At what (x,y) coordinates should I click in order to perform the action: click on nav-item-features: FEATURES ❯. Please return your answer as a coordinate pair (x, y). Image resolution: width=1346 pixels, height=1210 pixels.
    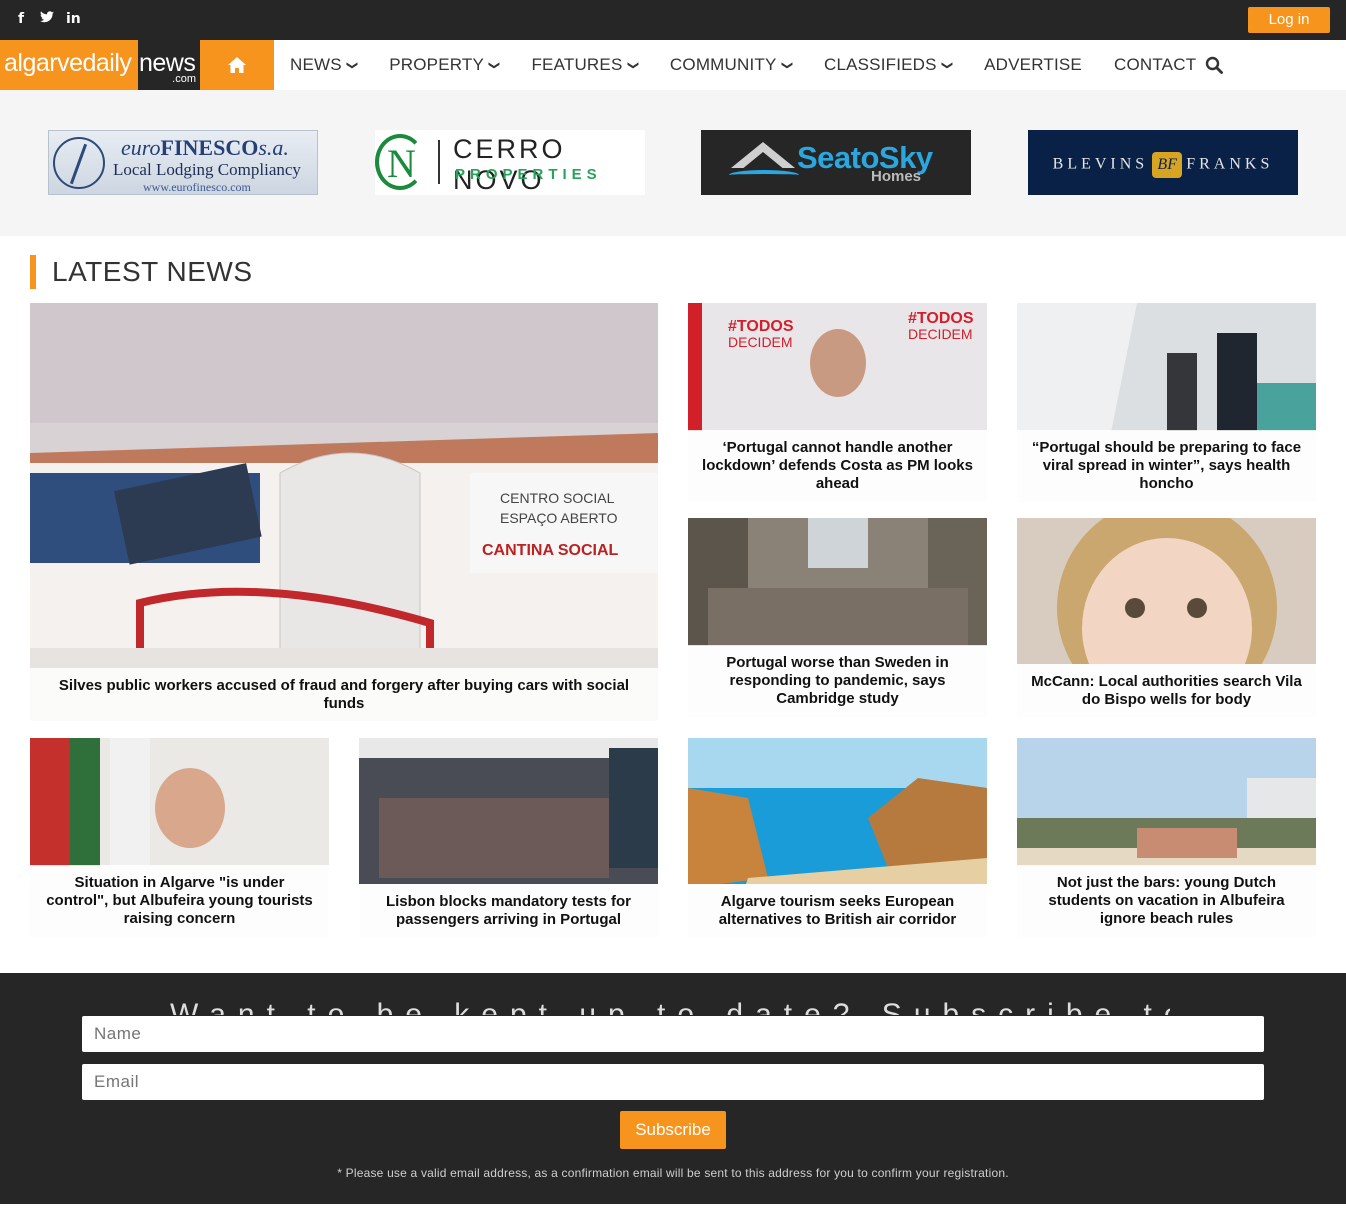
    Looking at the image, I should click on (585, 65).